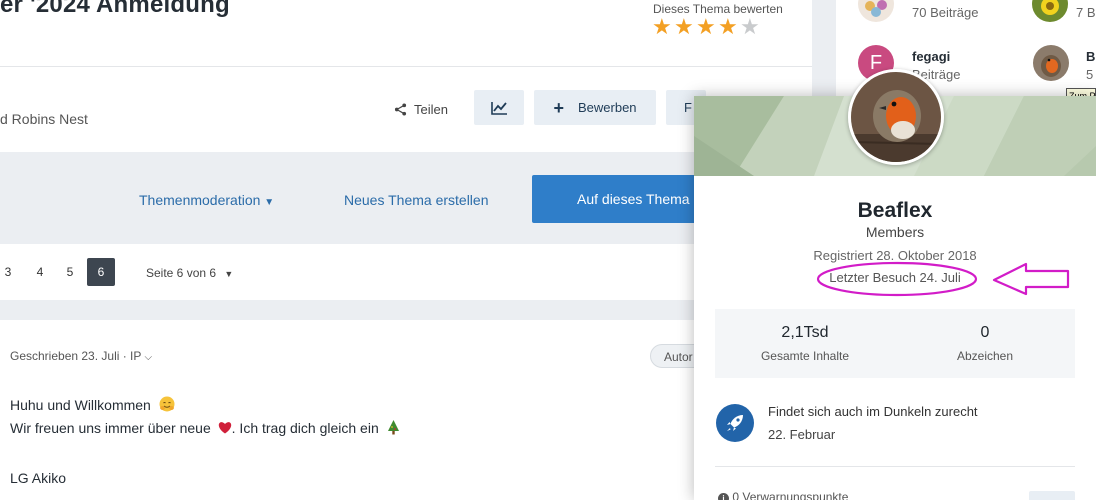 Image resolution: width=1096 pixels, height=500 pixels. What do you see at coordinates (110, 428) in the screenshot?
I see `post-text-a: Wir freuen uns immer über neue` at bounding box center [110, 428].